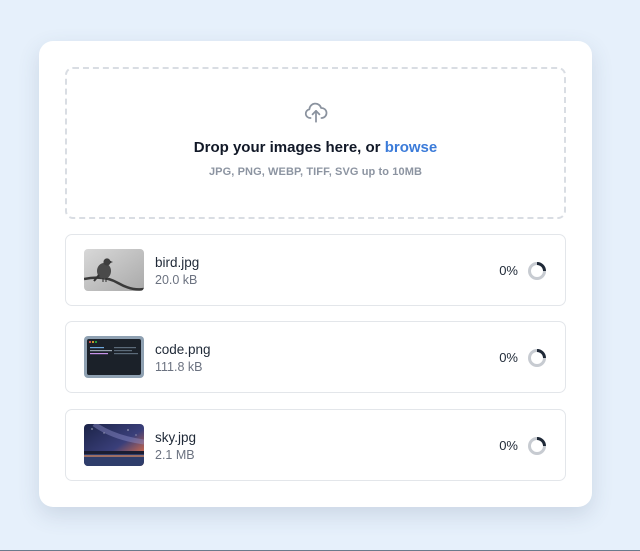  Describe the element at coordinates (176, 280) in the screenshot. I see `file-size: 20.0 kB` at that location.